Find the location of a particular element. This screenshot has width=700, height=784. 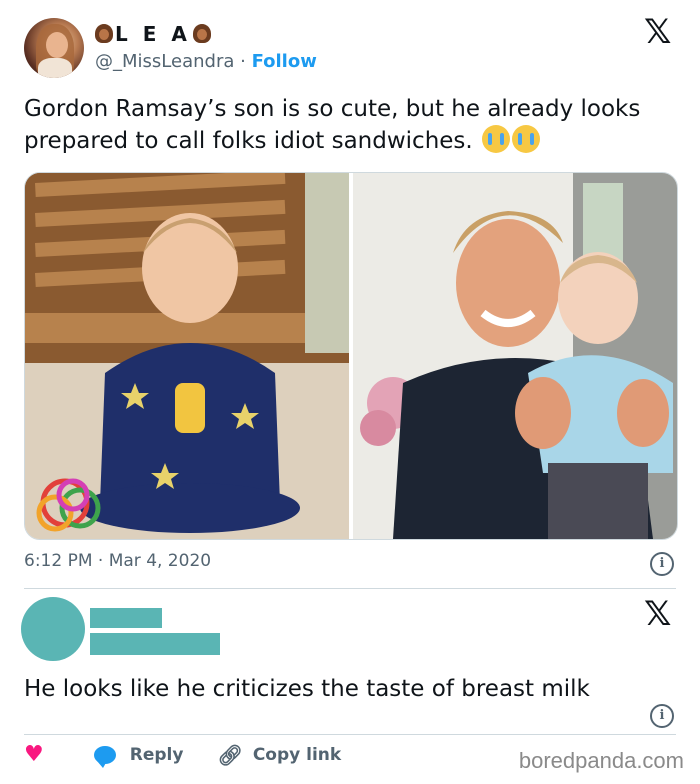

copy-link-button: Copy link is located at coordinates (297, 755).